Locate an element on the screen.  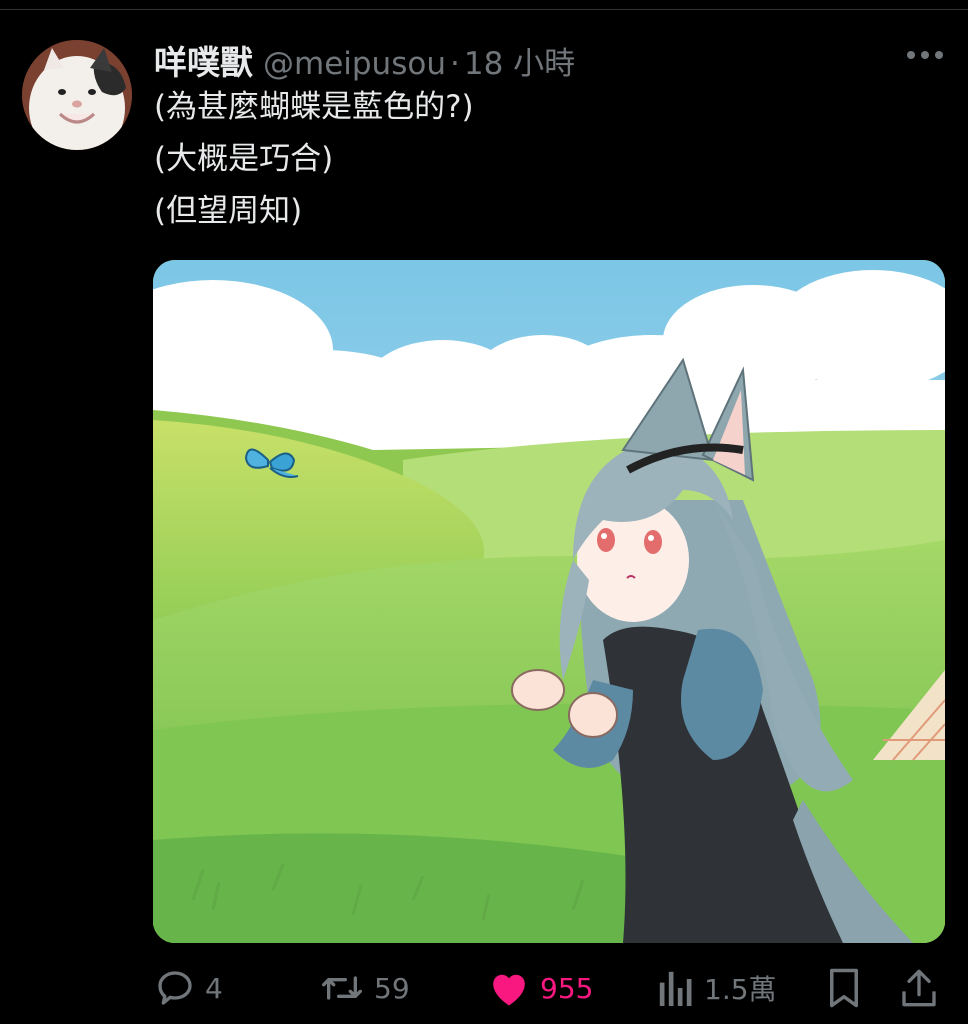
cat-avatar-image is located at coordinates (77, 95).